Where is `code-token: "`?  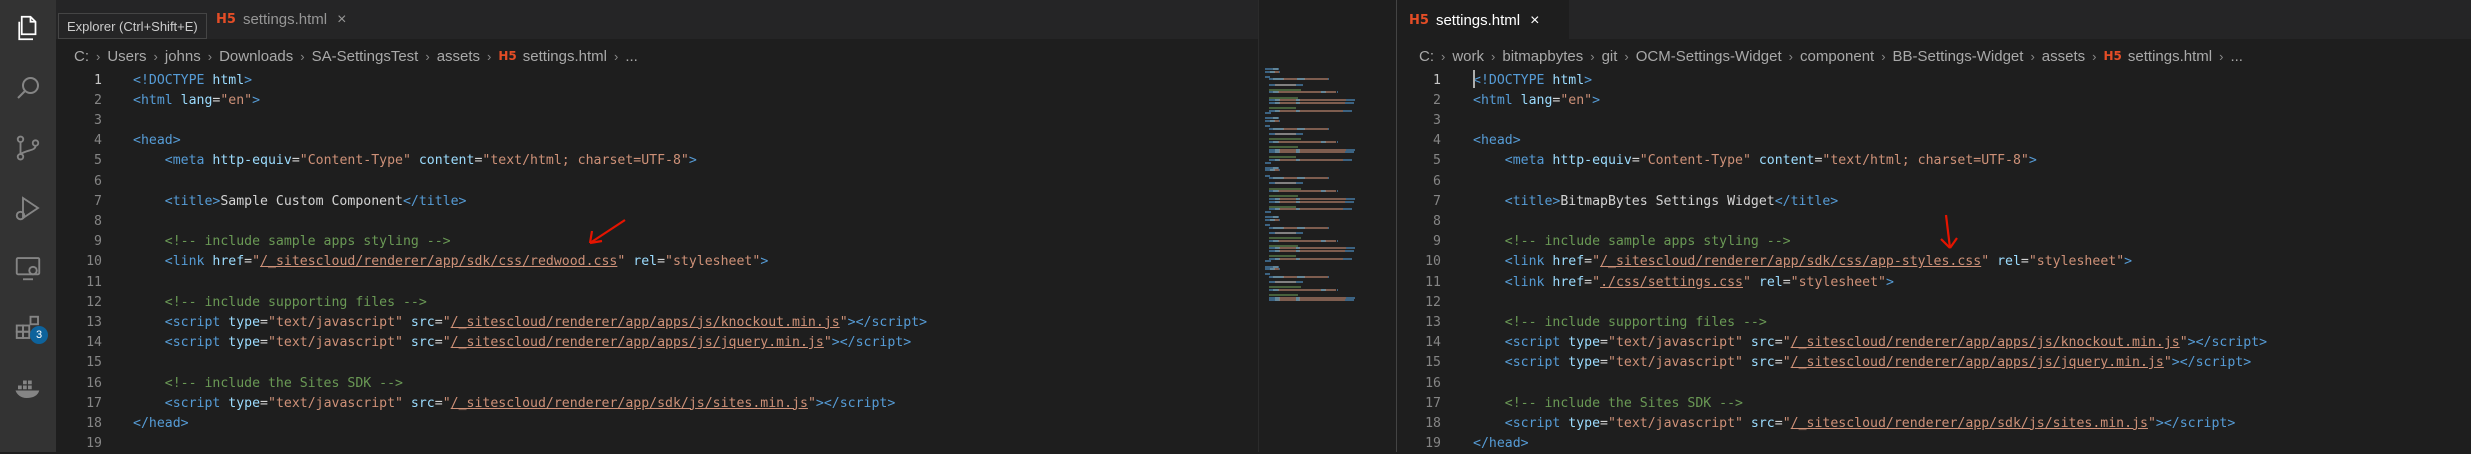 code-token: " is located at coordinates (1747, 282).